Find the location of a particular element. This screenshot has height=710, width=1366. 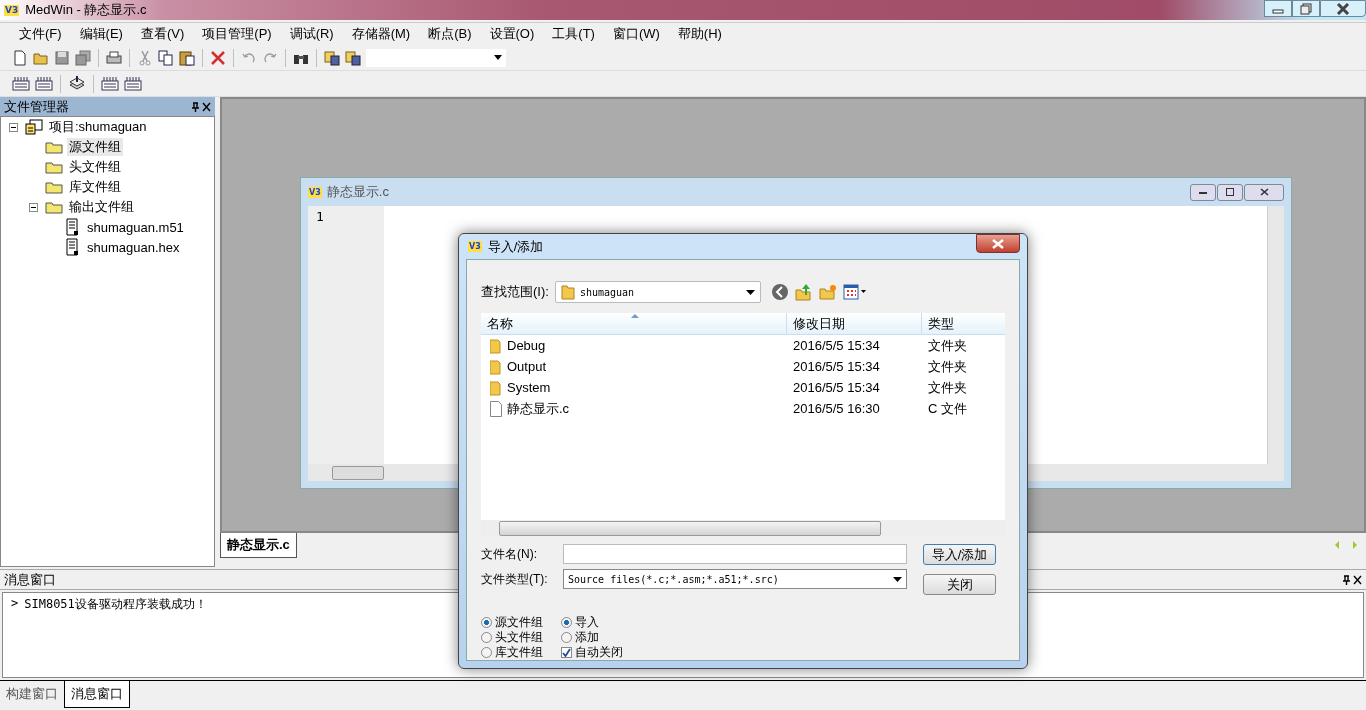

maximize-icon is located at coordinates (1230, 192).